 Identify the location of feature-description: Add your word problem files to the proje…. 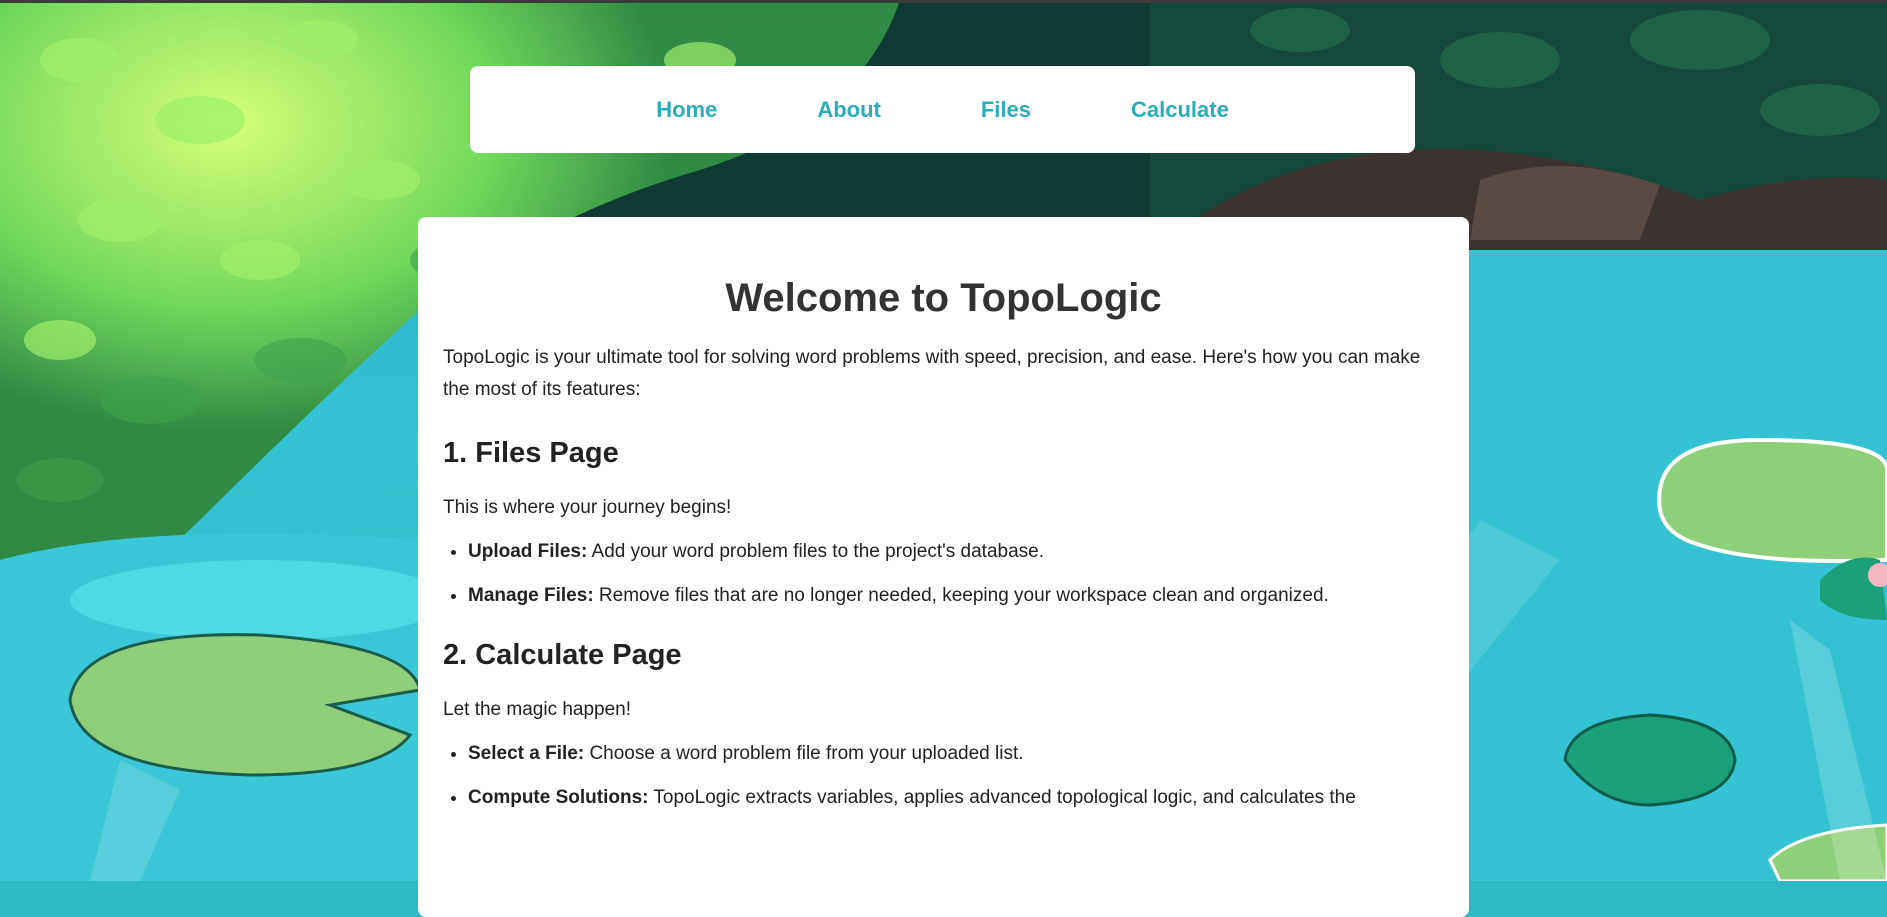
(816, 551).